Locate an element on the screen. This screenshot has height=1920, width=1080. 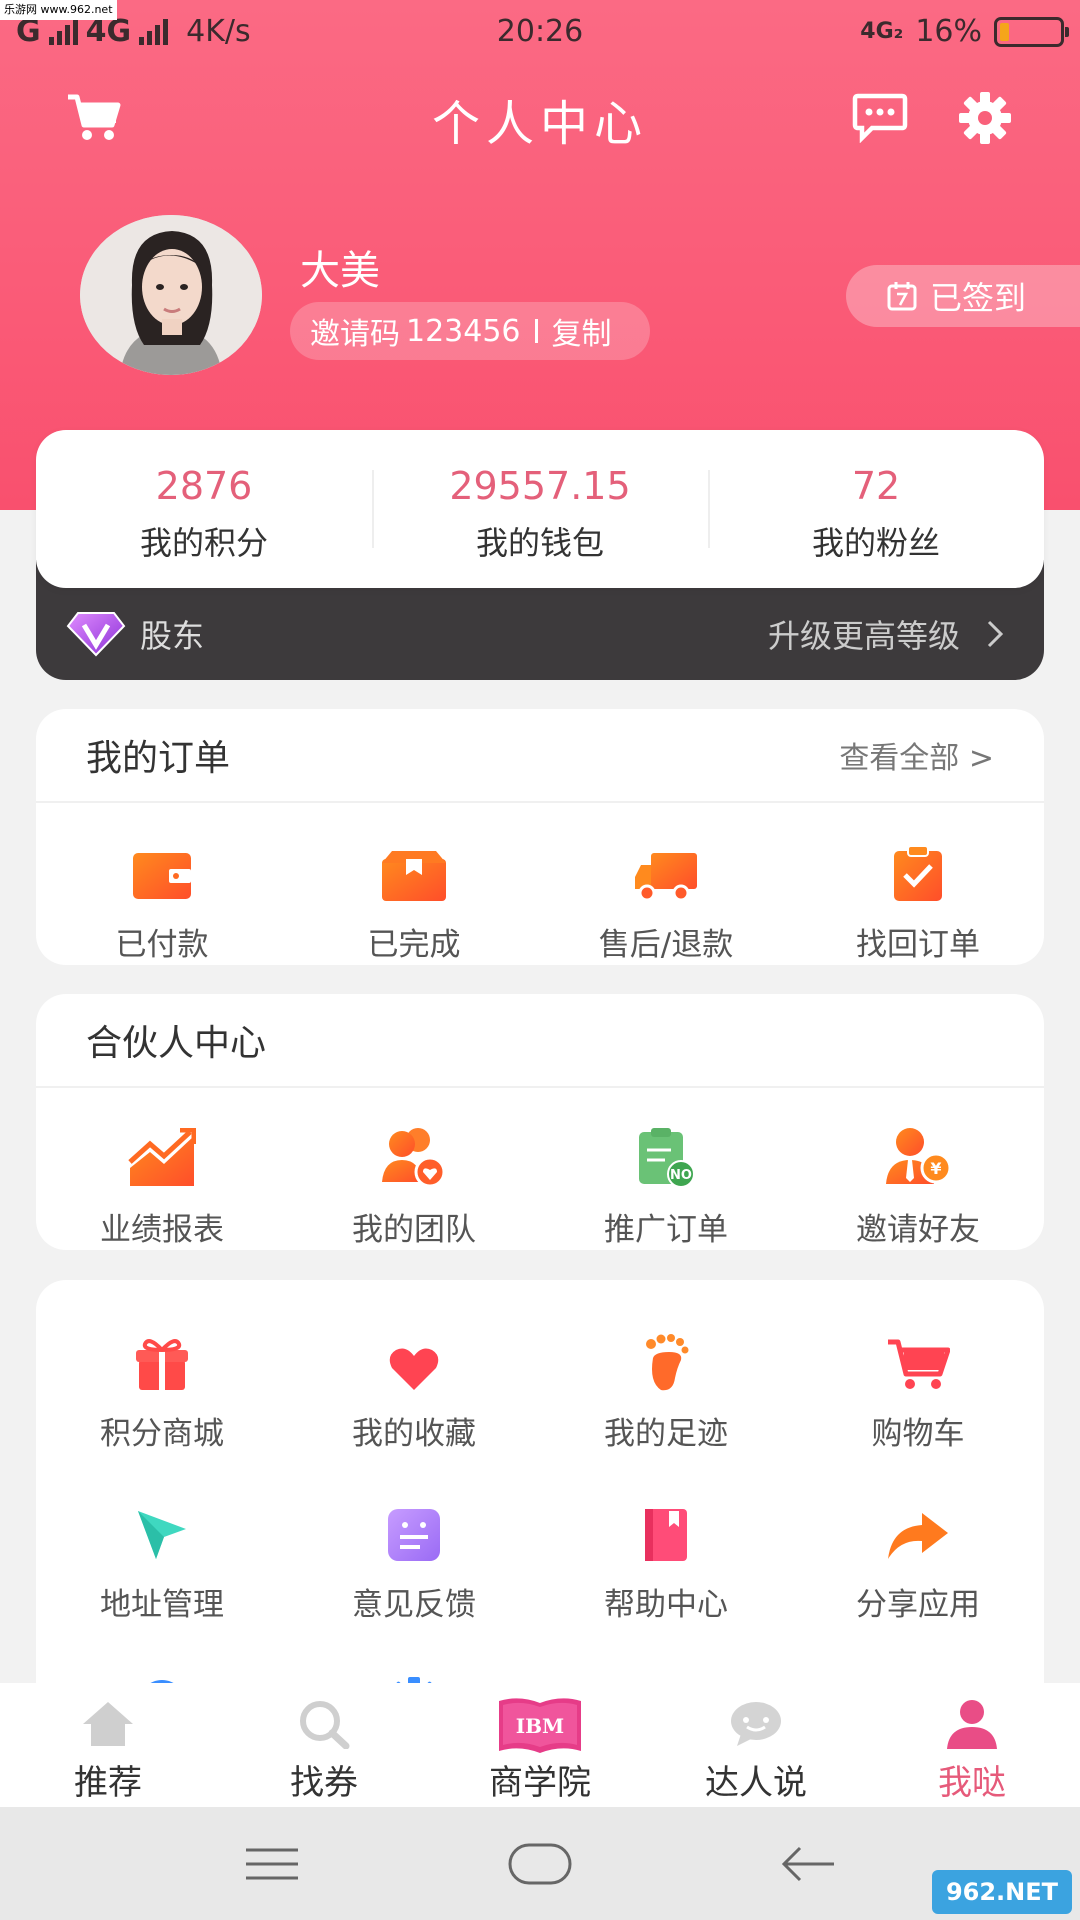
home-button-icon is located at coordinates (540, 1864).